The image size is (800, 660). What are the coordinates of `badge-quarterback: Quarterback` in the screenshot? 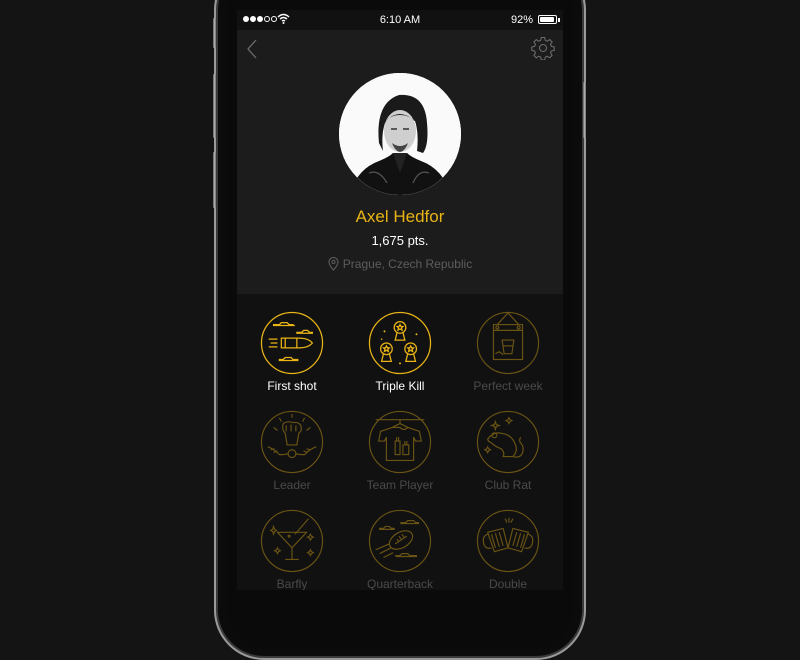 It's located at (400, 541).